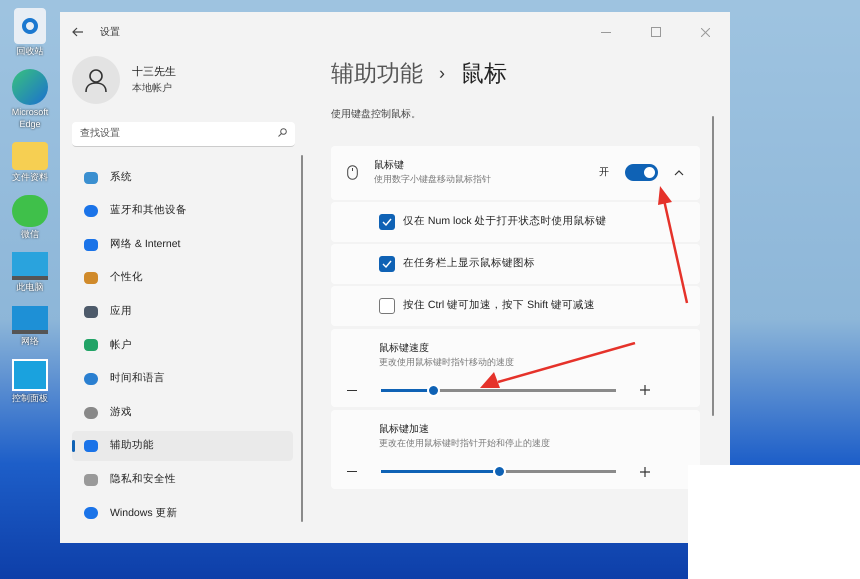 Image resolution: width=860 pixels, height=579 pixels. Describe the element at coordinates (282, 132) in the screenshot. I see `search-icon` at that location.